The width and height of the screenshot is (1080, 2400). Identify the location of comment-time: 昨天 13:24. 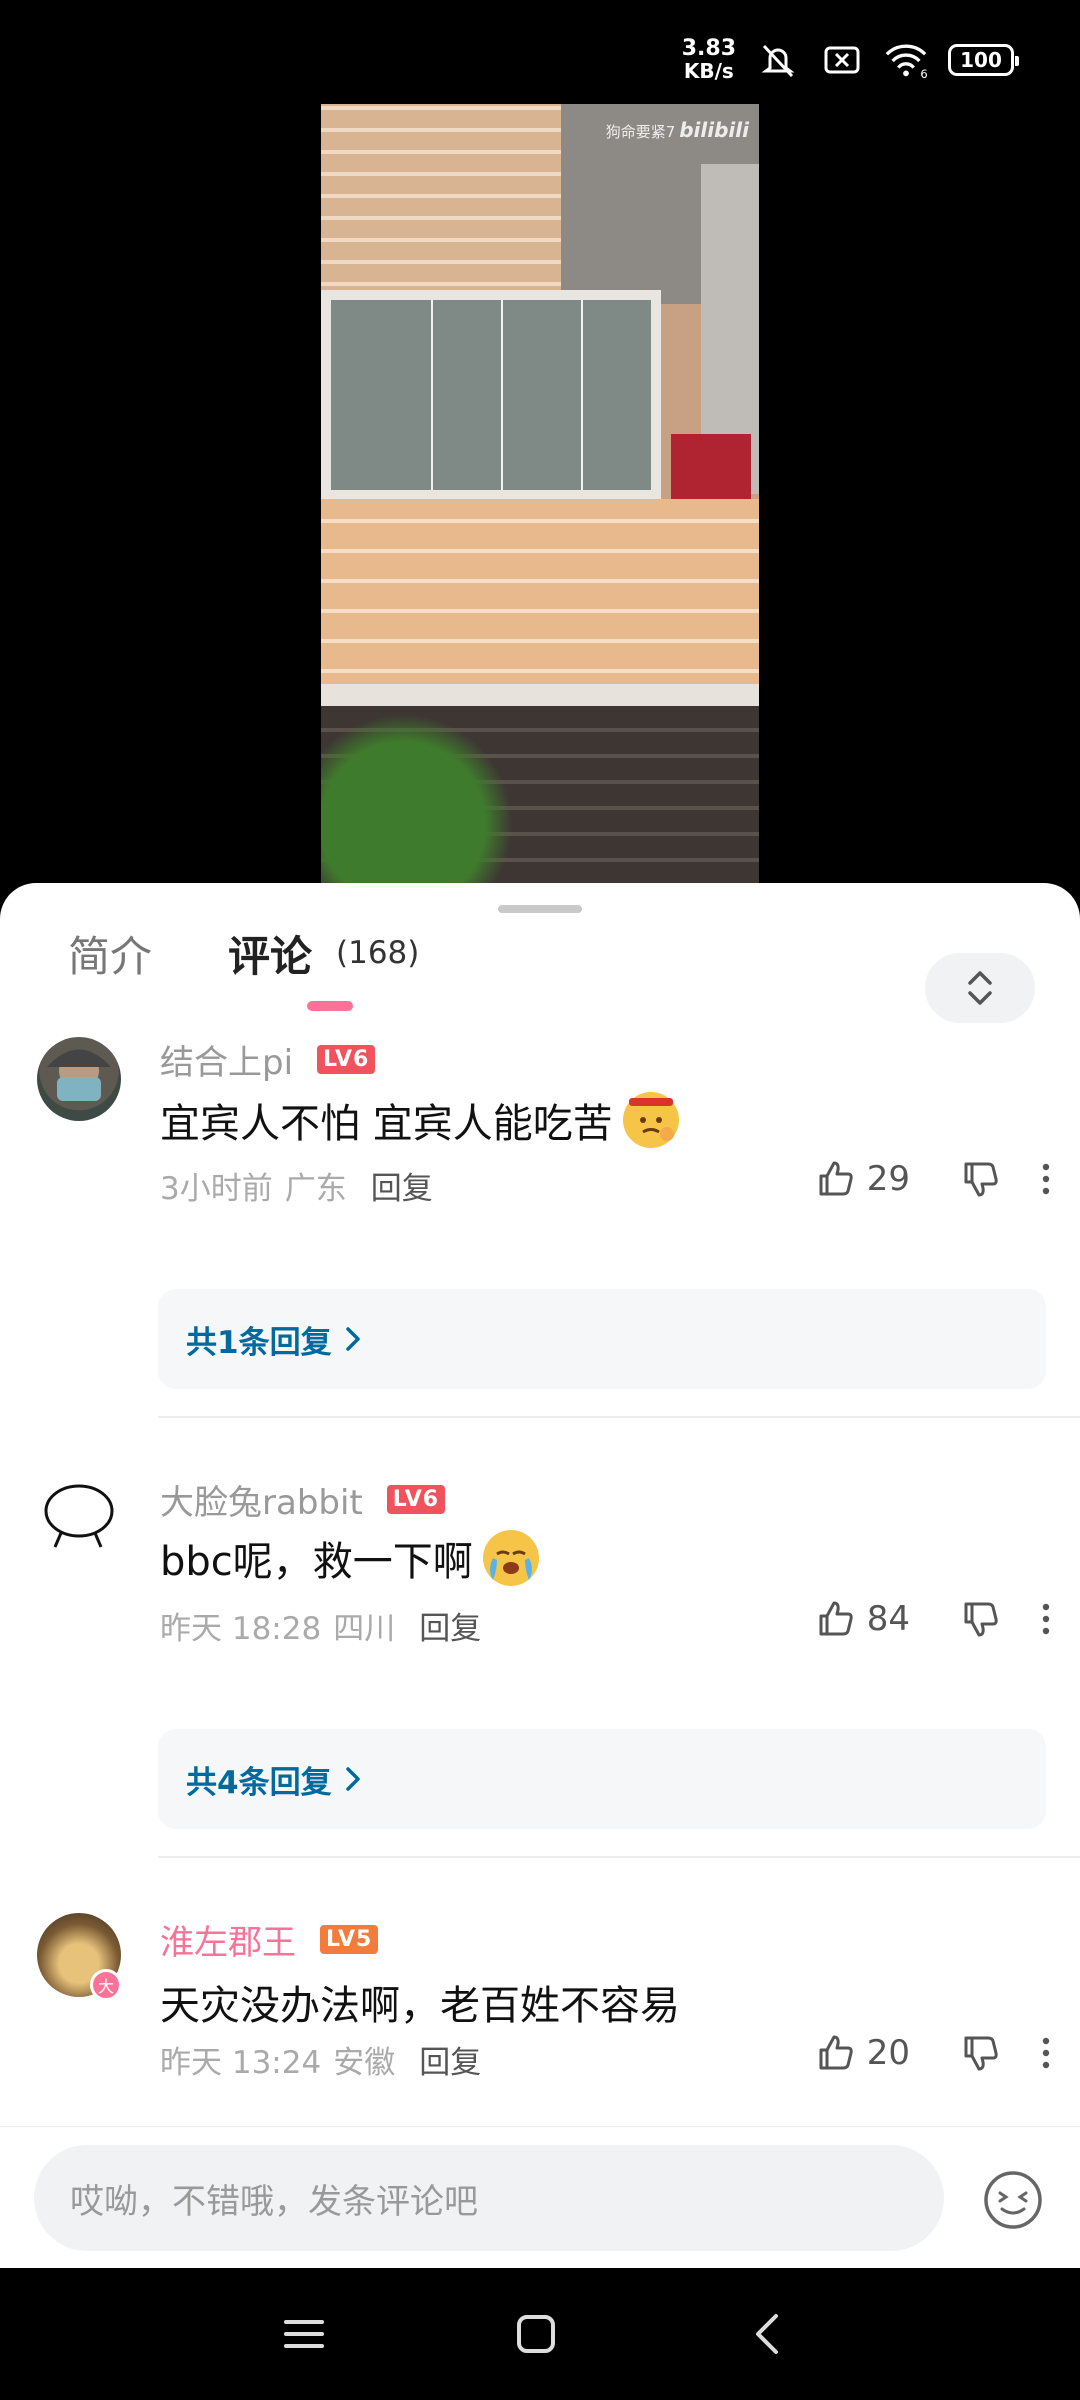
(241, 2063).